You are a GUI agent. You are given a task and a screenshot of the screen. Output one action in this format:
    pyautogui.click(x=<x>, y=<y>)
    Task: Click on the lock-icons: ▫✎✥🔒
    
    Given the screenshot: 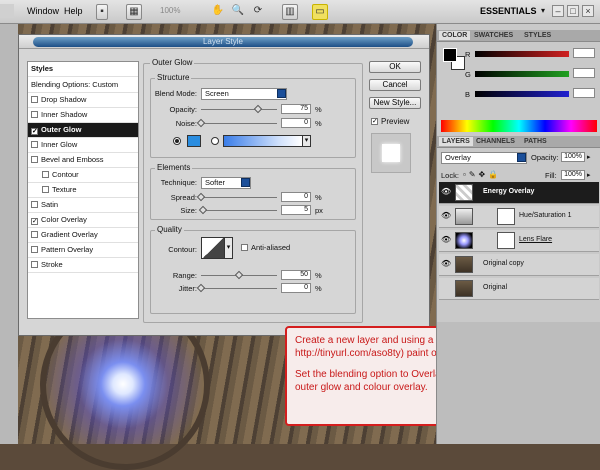 What is the action you would take?
    pyautogui.click(x=482, y=174)
    